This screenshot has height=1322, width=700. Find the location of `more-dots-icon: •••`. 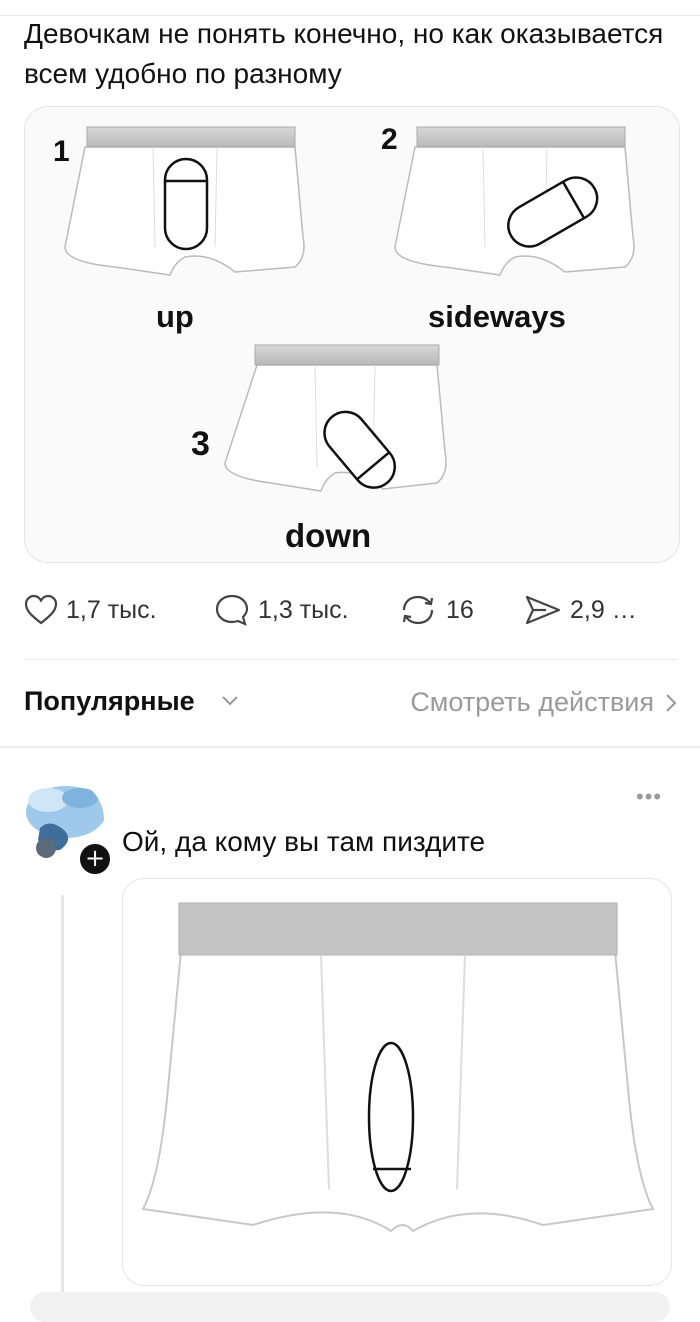

more-dots-icon: ••• is located at coordinates (649, 797).